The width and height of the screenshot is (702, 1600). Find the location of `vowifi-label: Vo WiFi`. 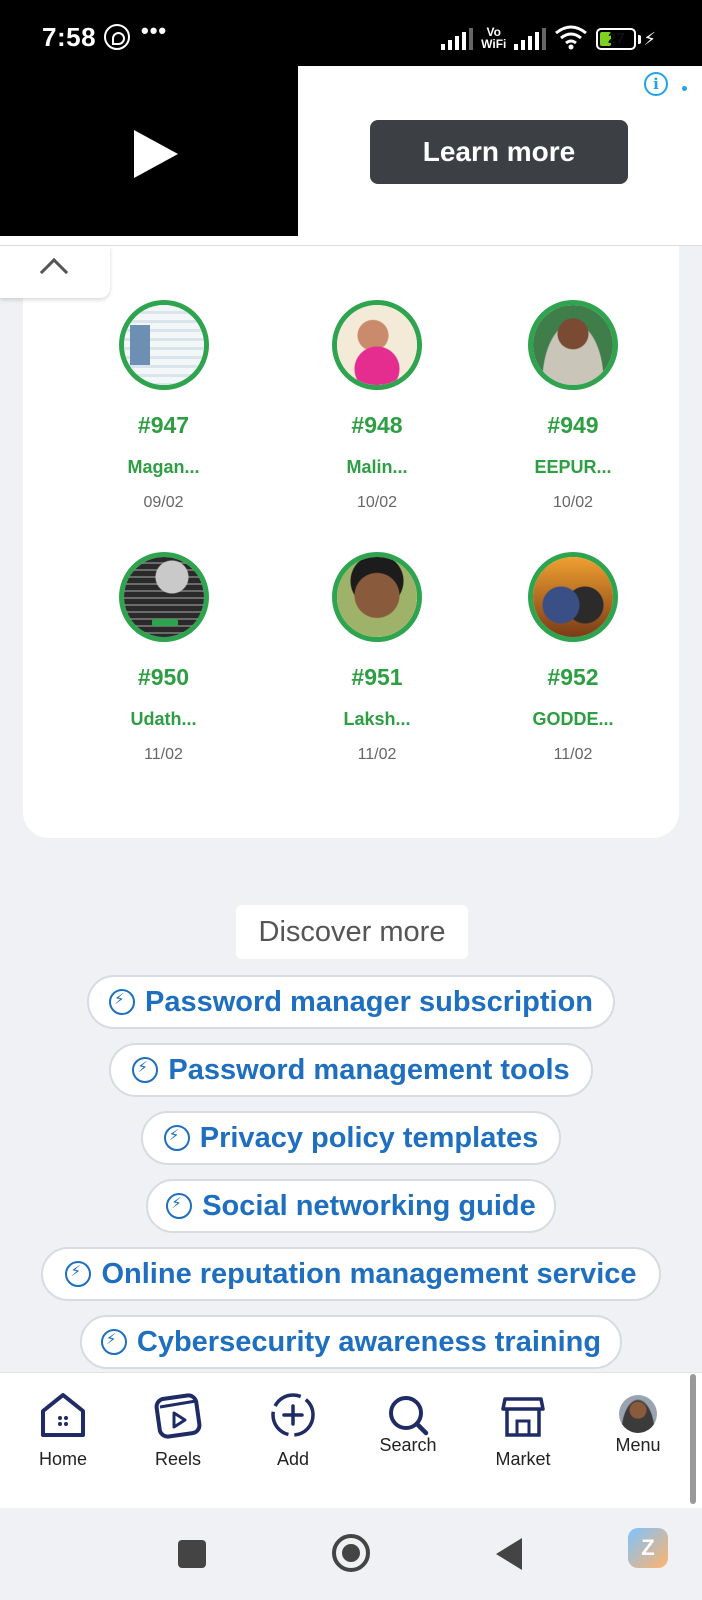

vowifi-label: Vo WiFi is located at coordinates (494, 38).